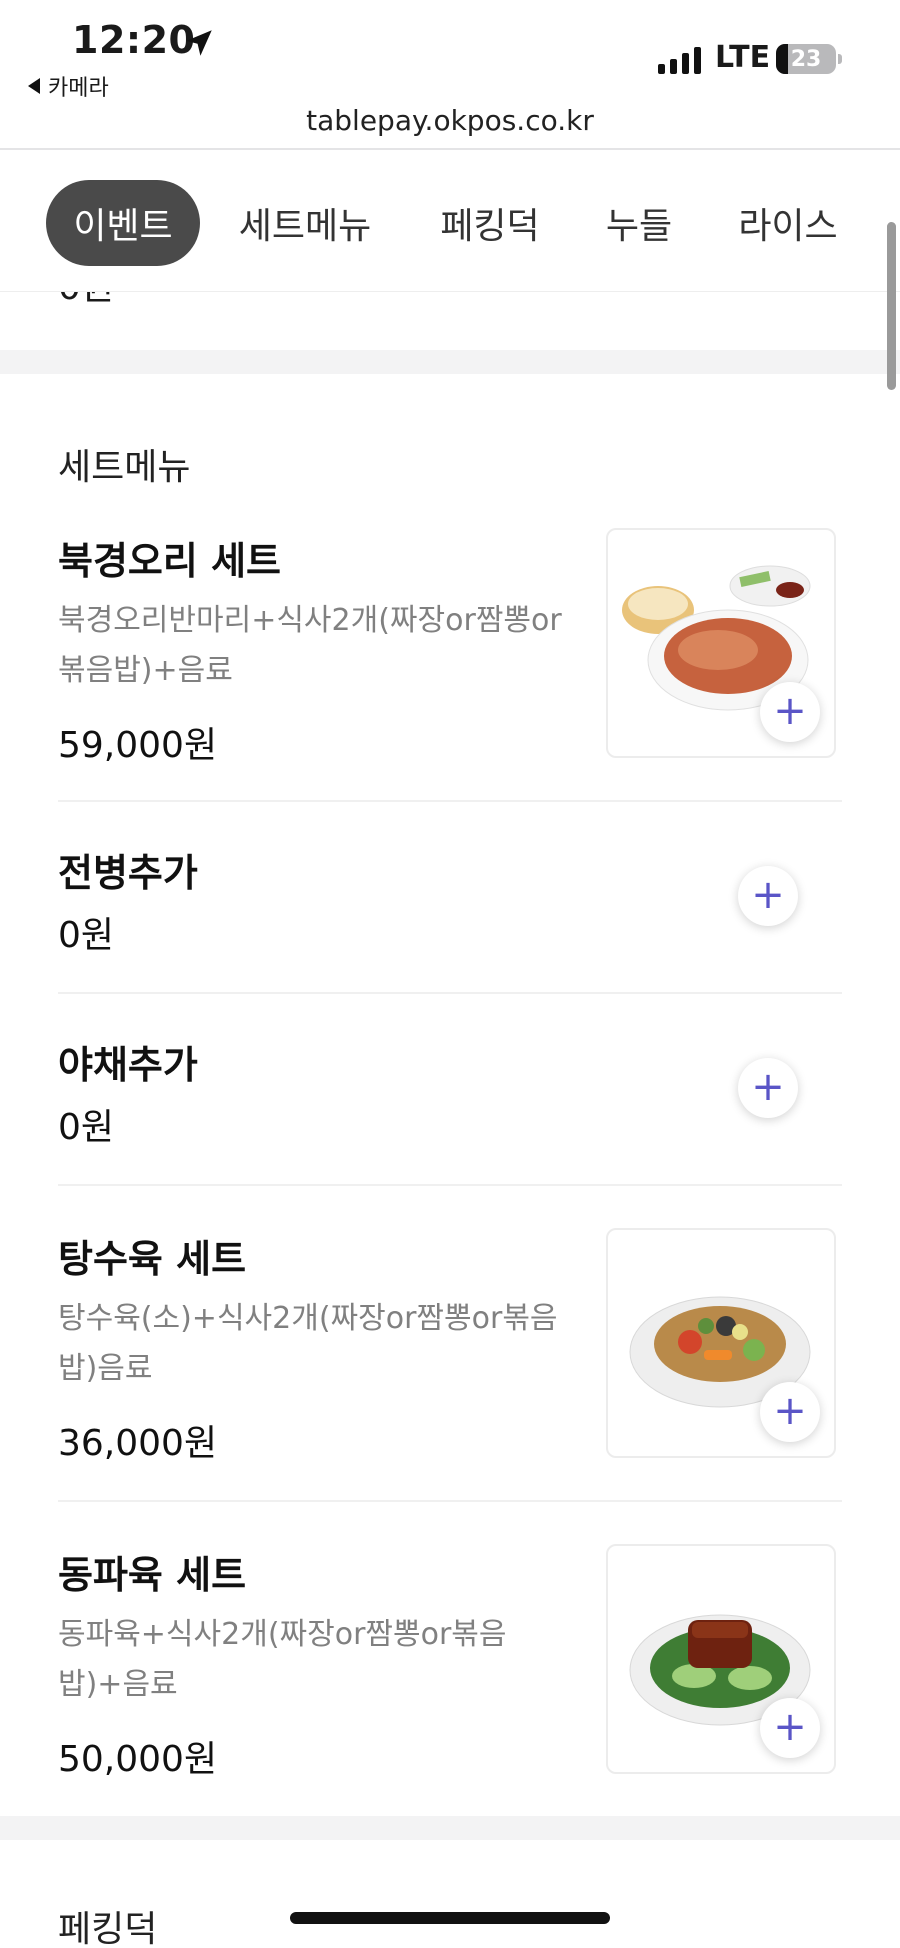 This screenshot has height=1948, width=900. I want to click on back-app-label: 카메라, so click(78, 88).